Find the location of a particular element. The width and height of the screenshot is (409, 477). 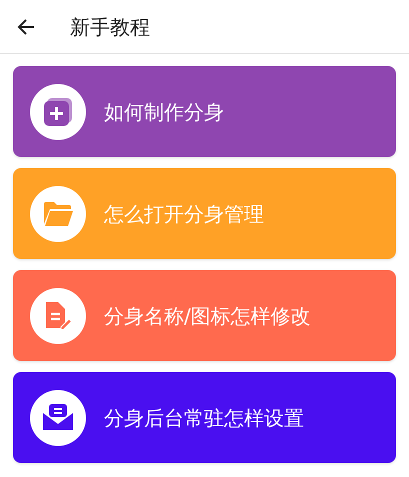

card-label: 分身名称/图标怎样修改 is located at coordinates (207, 316).